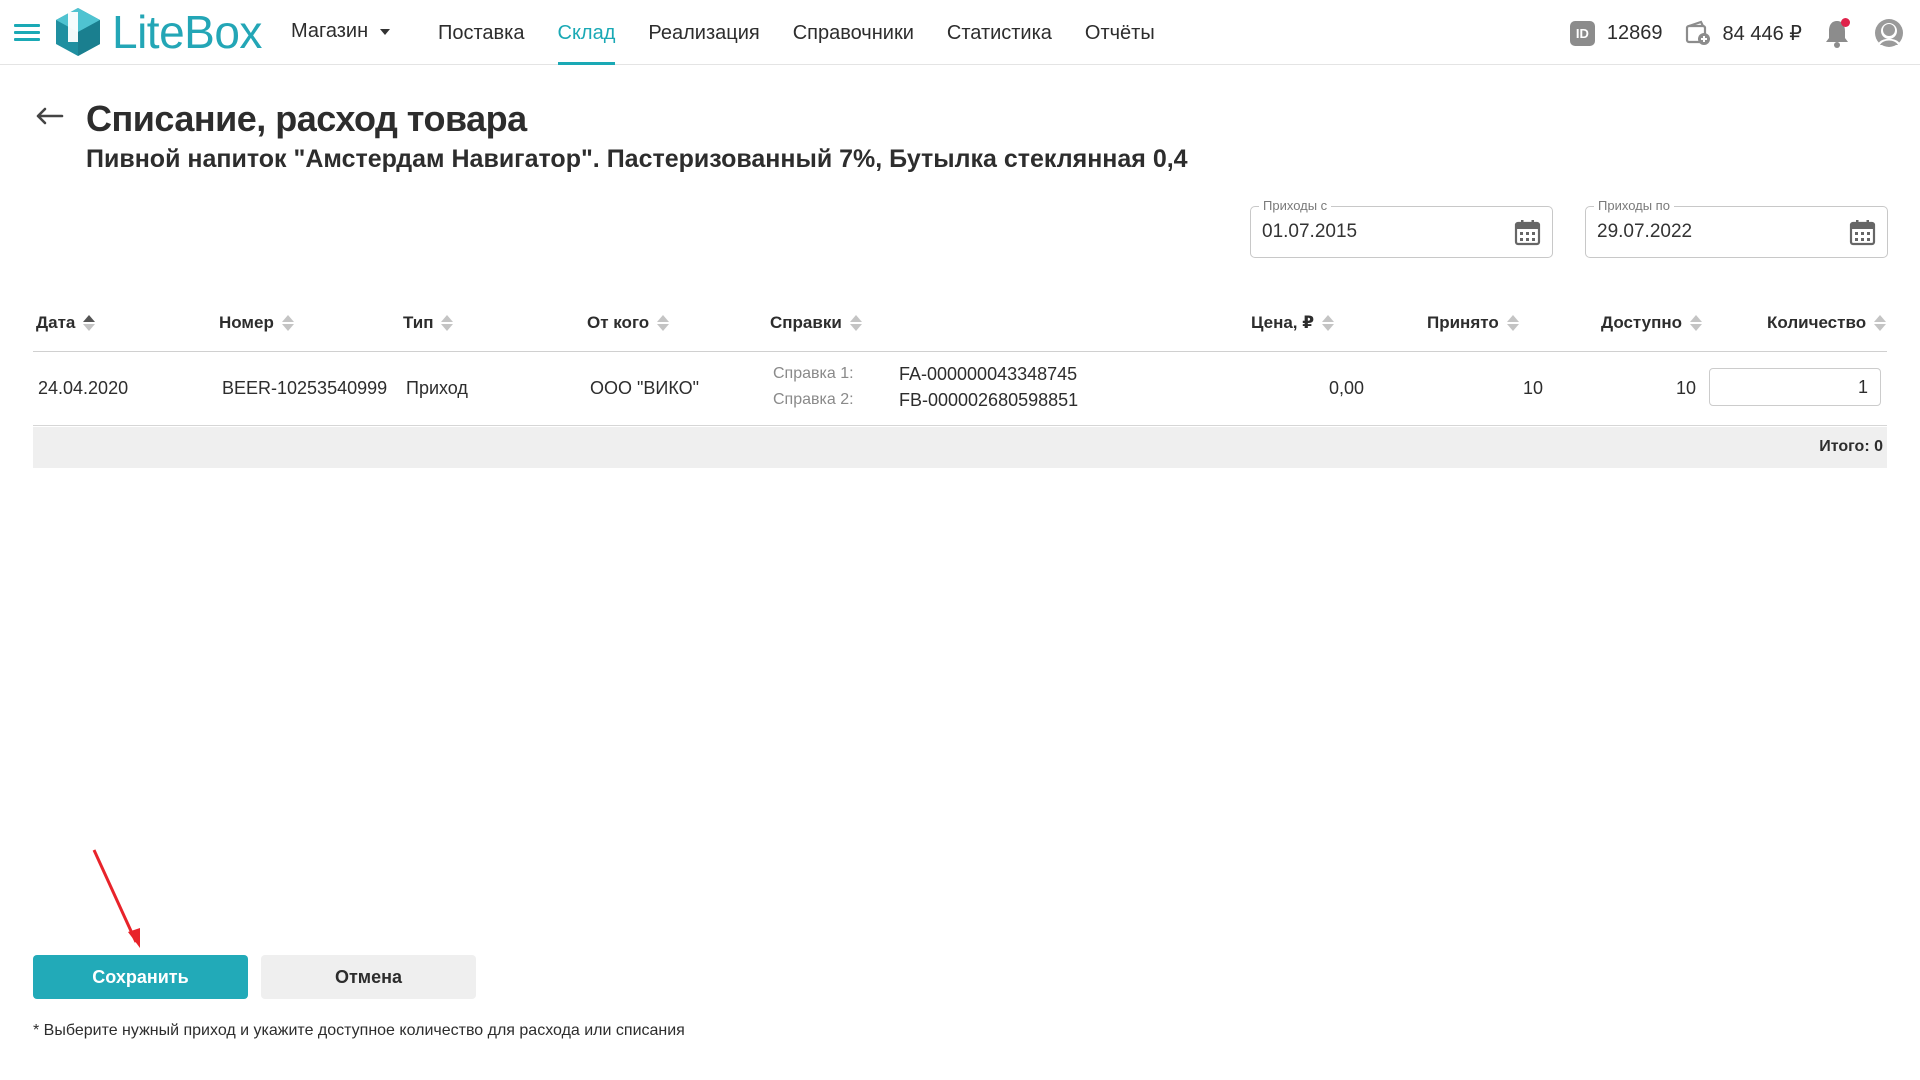 The image size is (1920, 1080). I want to click on date-to-field: Приходы по, so click(1736, 228).